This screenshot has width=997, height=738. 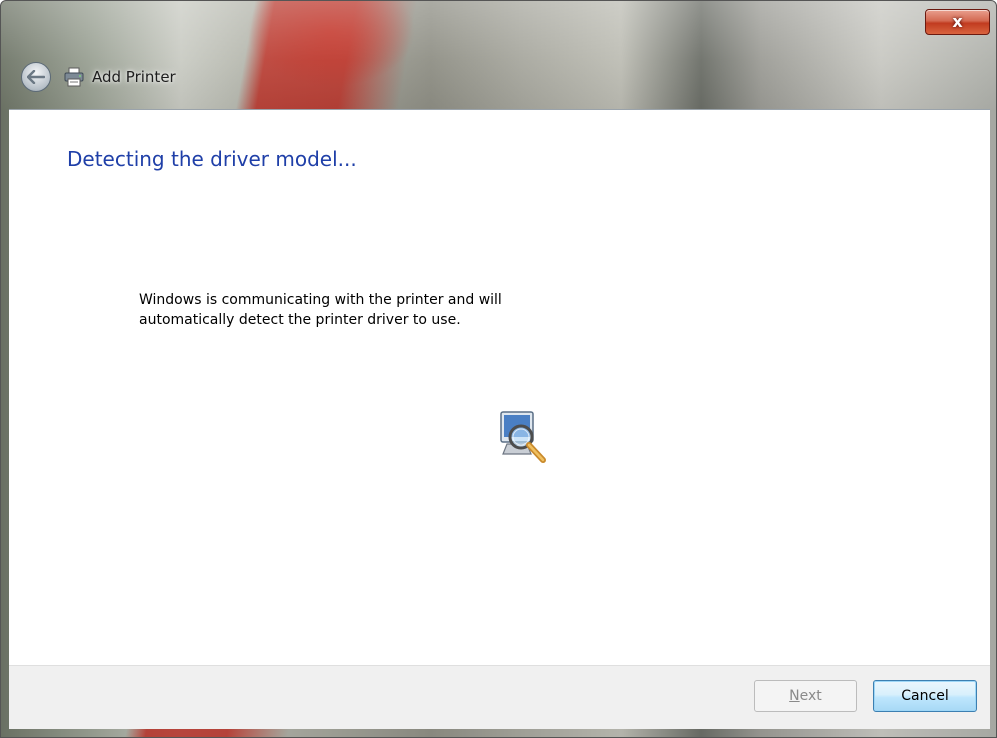 What do you see at coordinates (523, 437) in the screenshot?
I see `search-computer-icon` at bounding box center [523, 437].